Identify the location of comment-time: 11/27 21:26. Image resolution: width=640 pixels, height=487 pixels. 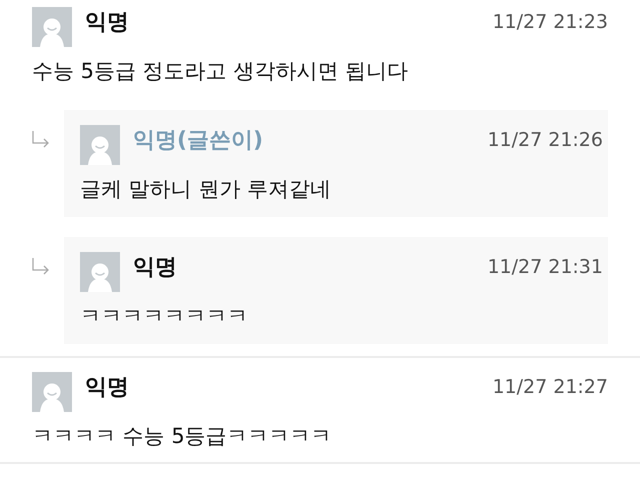
(545, 140).